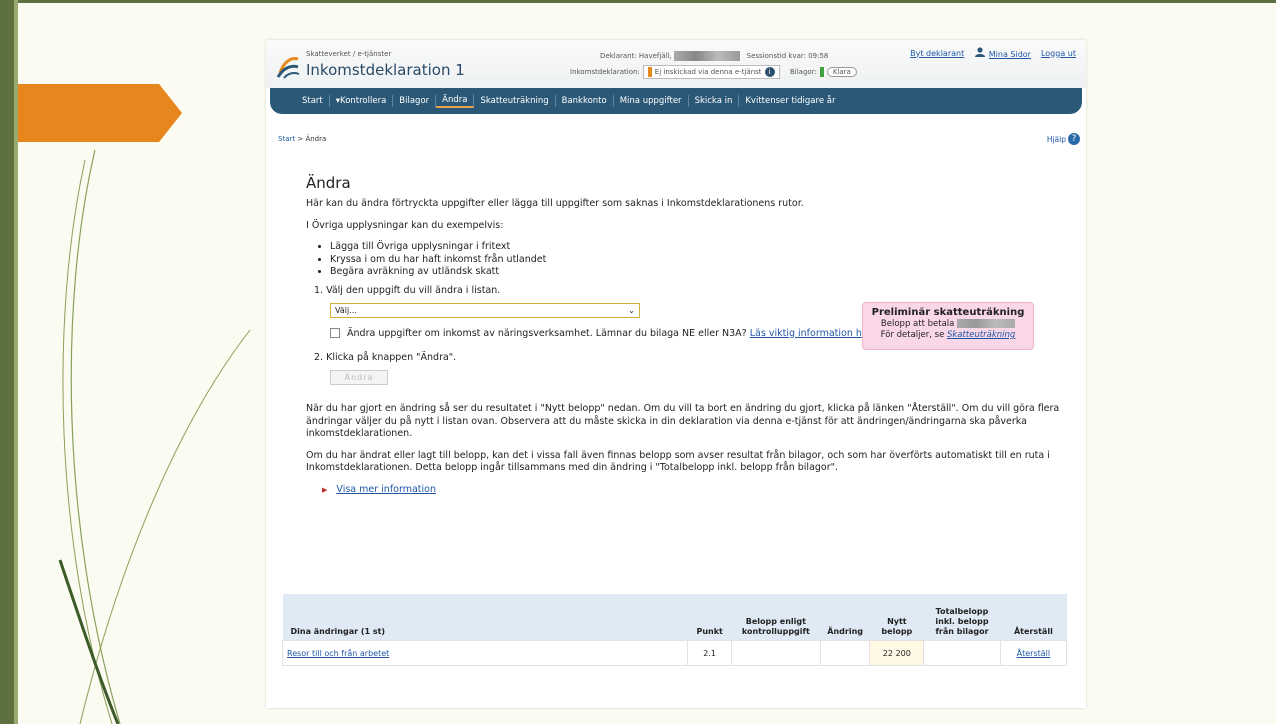 The width and height of the screenshot is (1276, 724). What do you see at coordinates (649, 72) in the screenshot?
I see `status-orange-indicator` at bounding box center [649, 72].